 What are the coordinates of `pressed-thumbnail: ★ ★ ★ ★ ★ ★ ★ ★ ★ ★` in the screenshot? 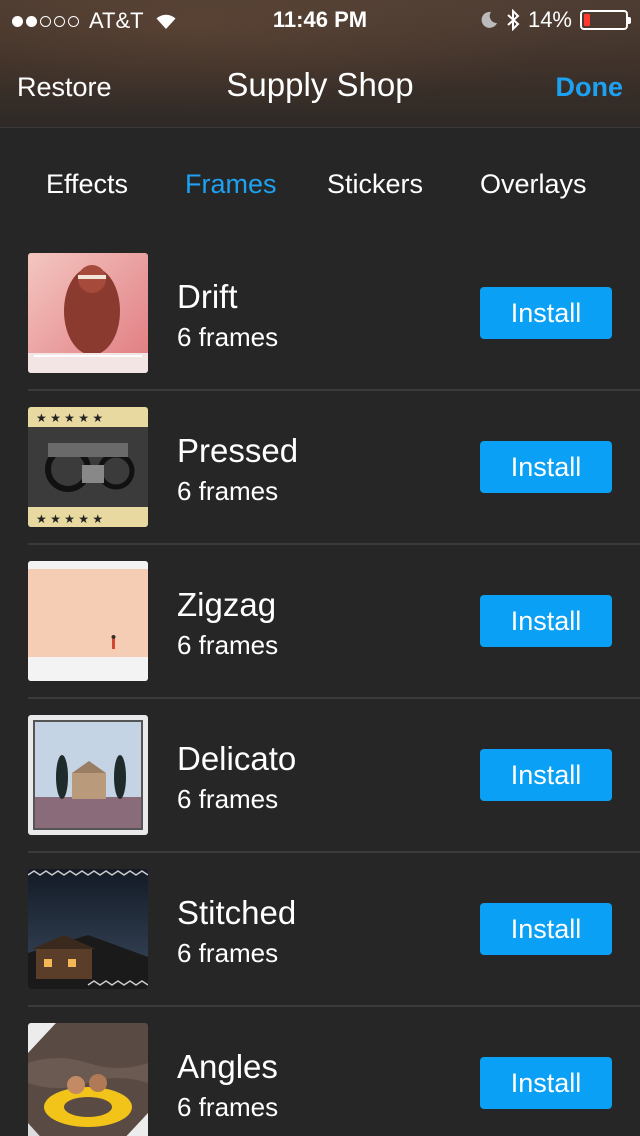 It's located at (88, 467).